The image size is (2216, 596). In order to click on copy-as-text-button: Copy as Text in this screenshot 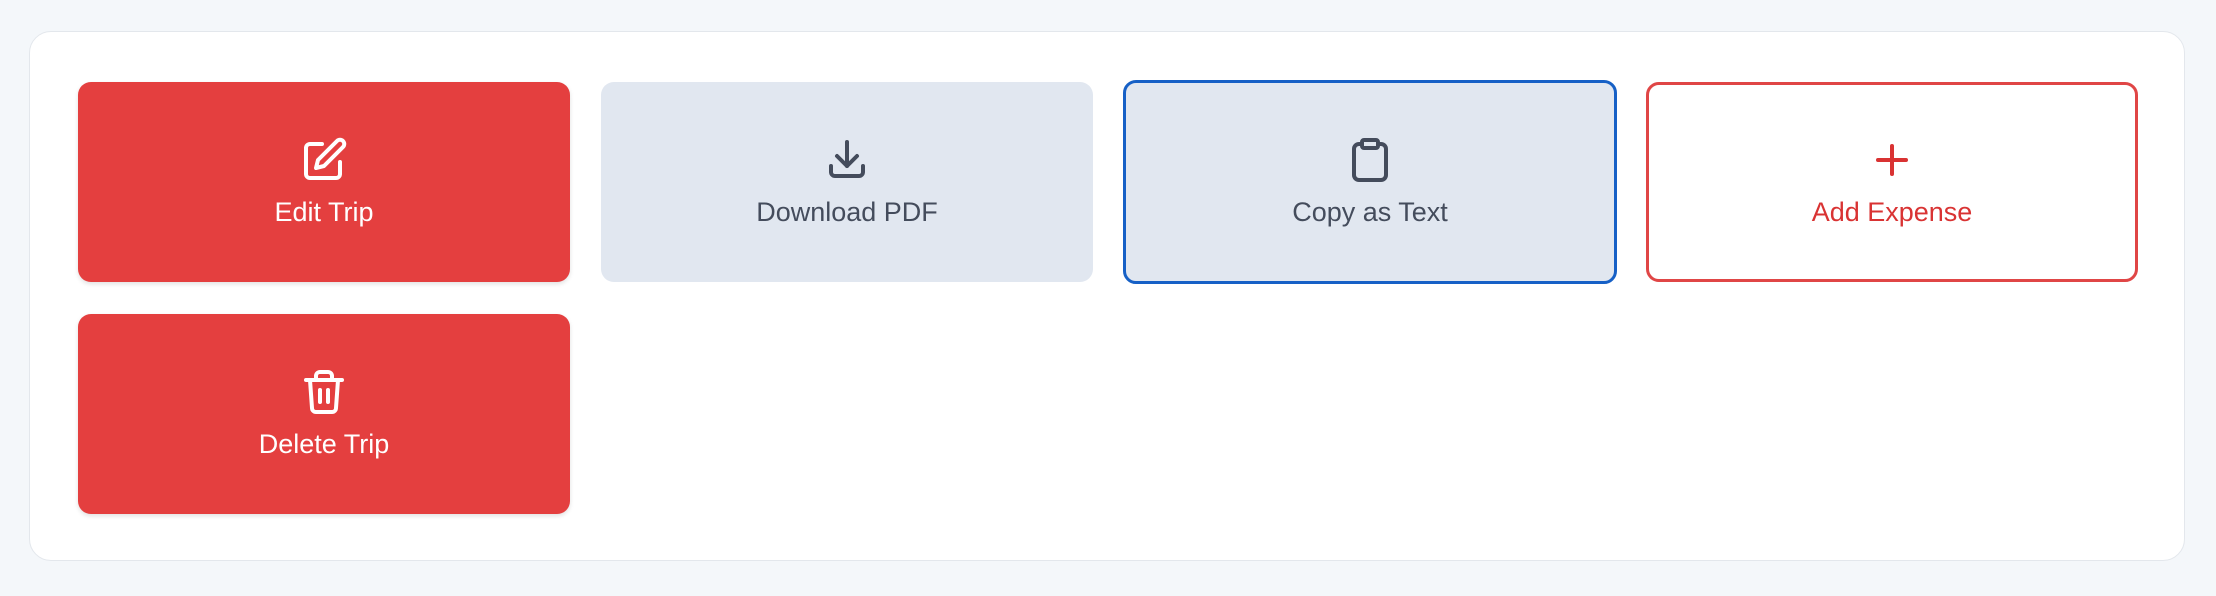, I will do `click(1370, 182)`.